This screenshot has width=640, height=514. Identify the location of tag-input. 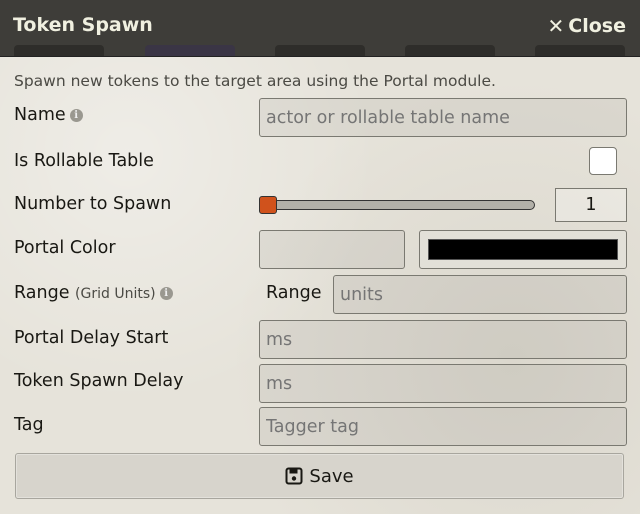
(443, 426).